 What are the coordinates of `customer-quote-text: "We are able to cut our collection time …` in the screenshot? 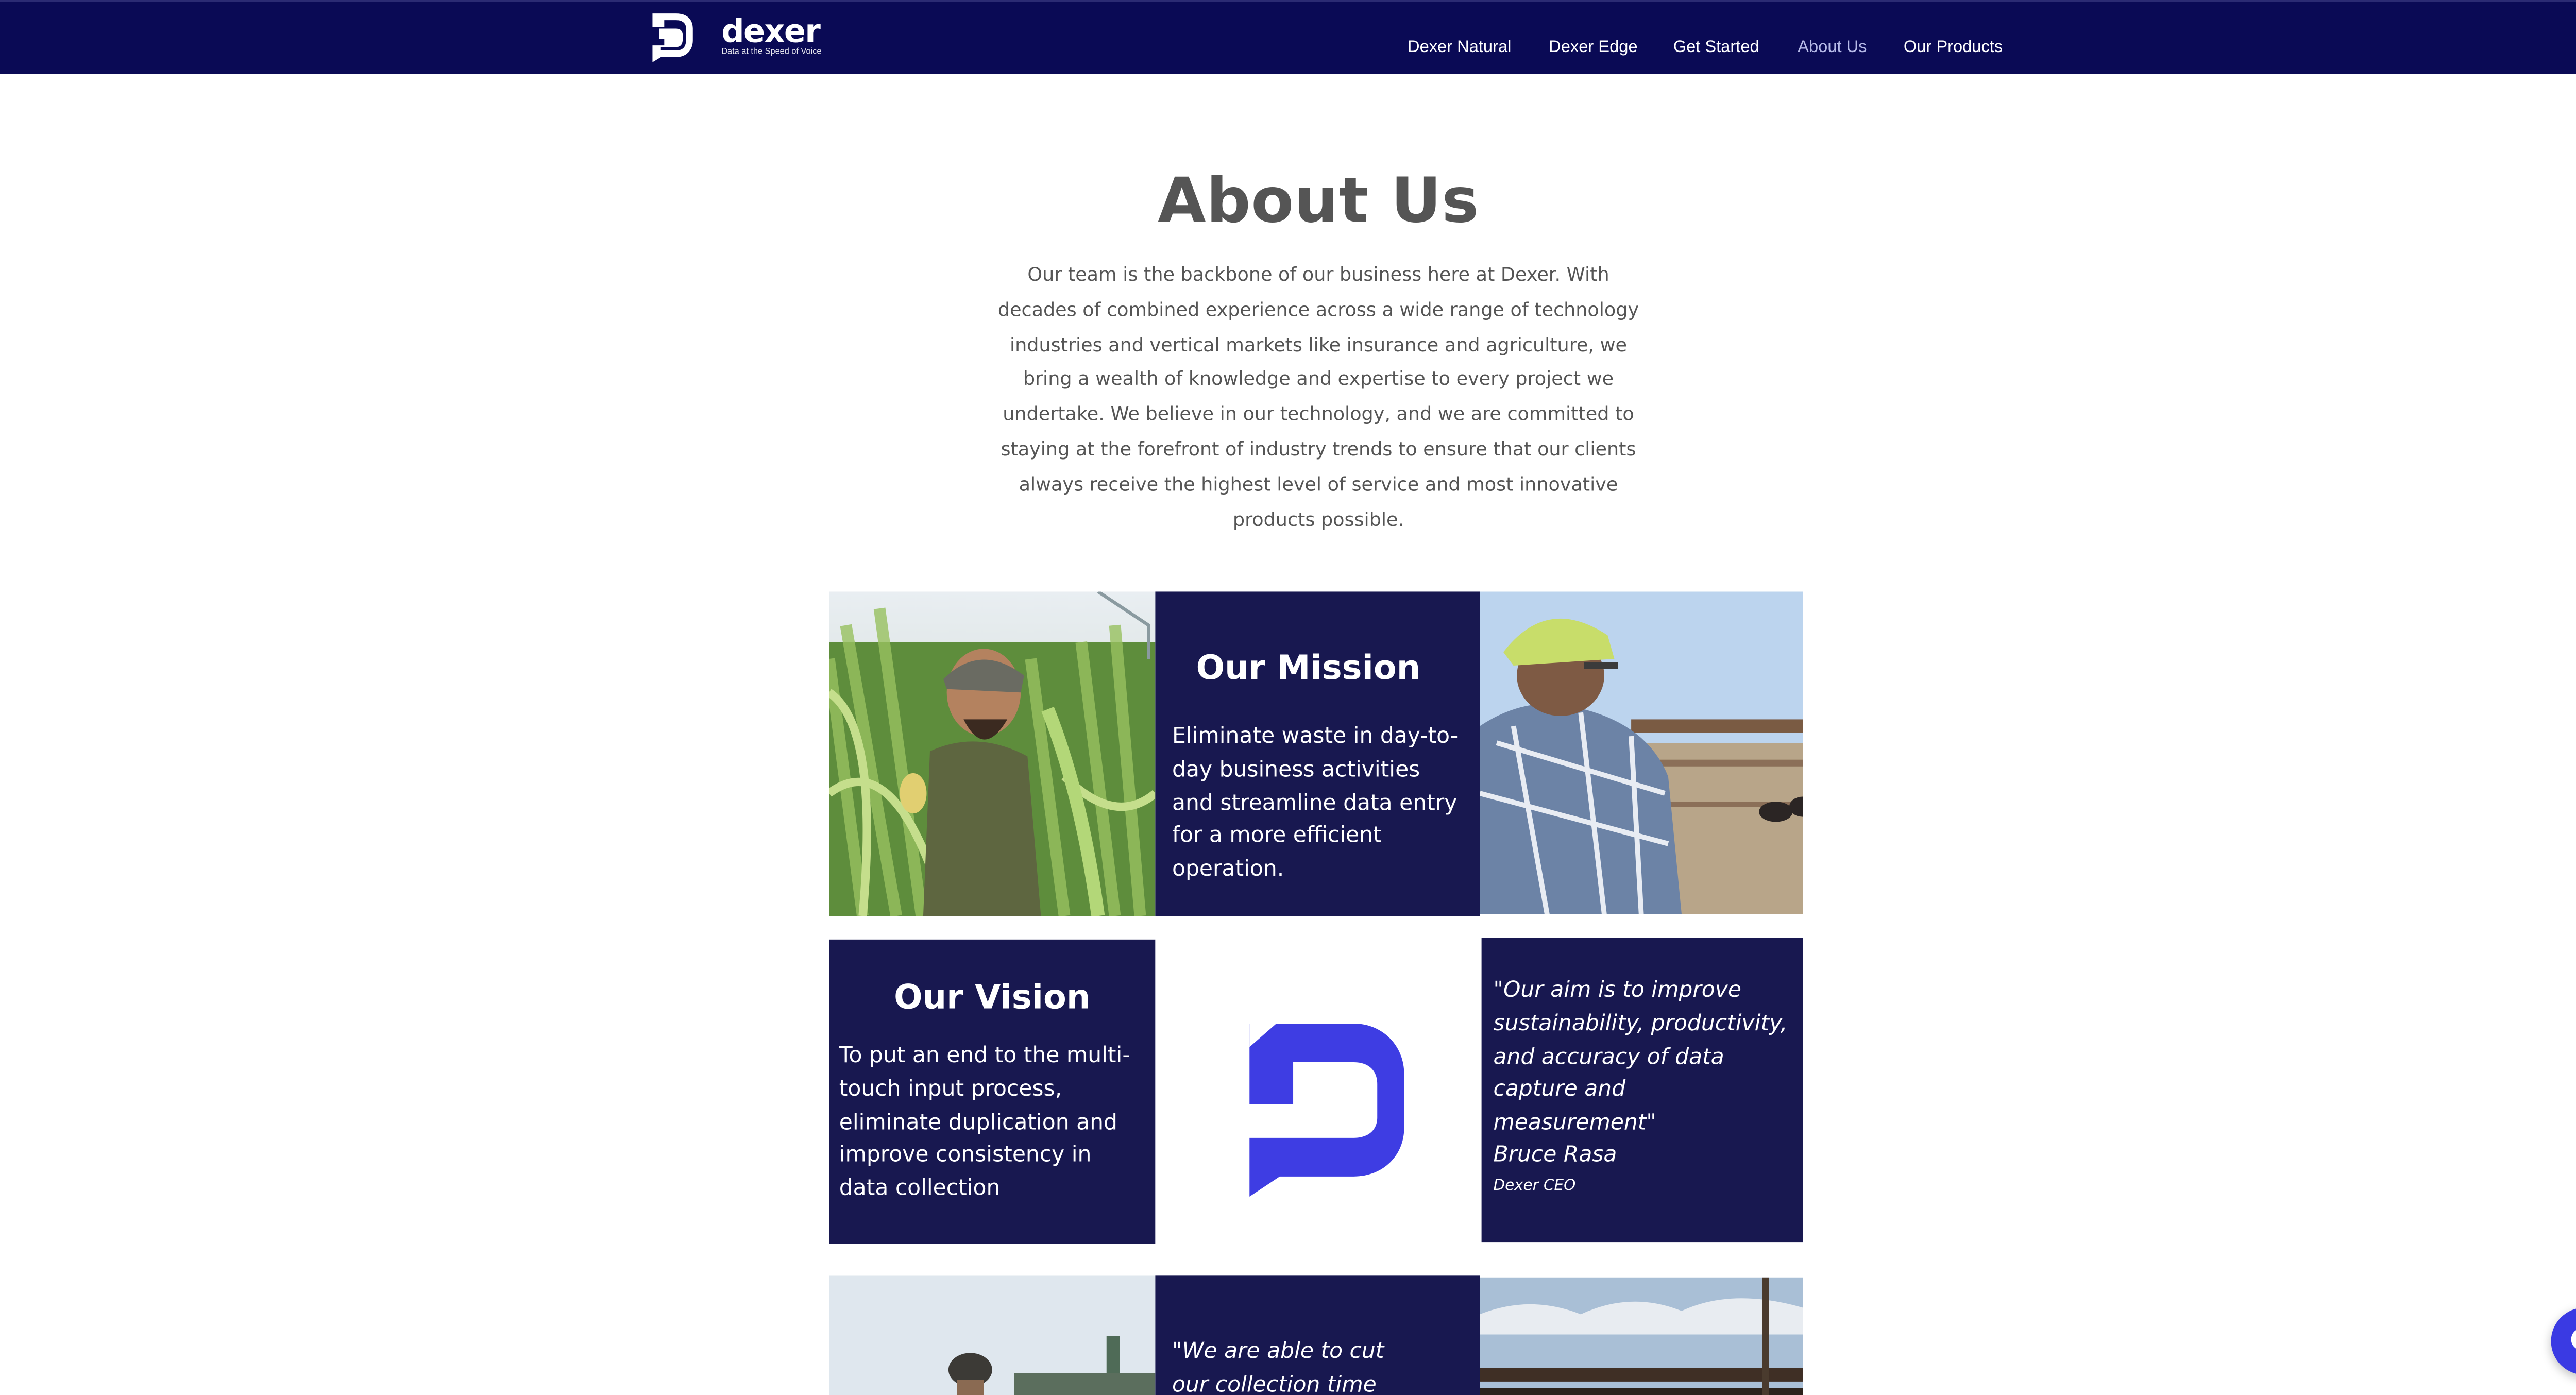 It's located at (1278, 1367).